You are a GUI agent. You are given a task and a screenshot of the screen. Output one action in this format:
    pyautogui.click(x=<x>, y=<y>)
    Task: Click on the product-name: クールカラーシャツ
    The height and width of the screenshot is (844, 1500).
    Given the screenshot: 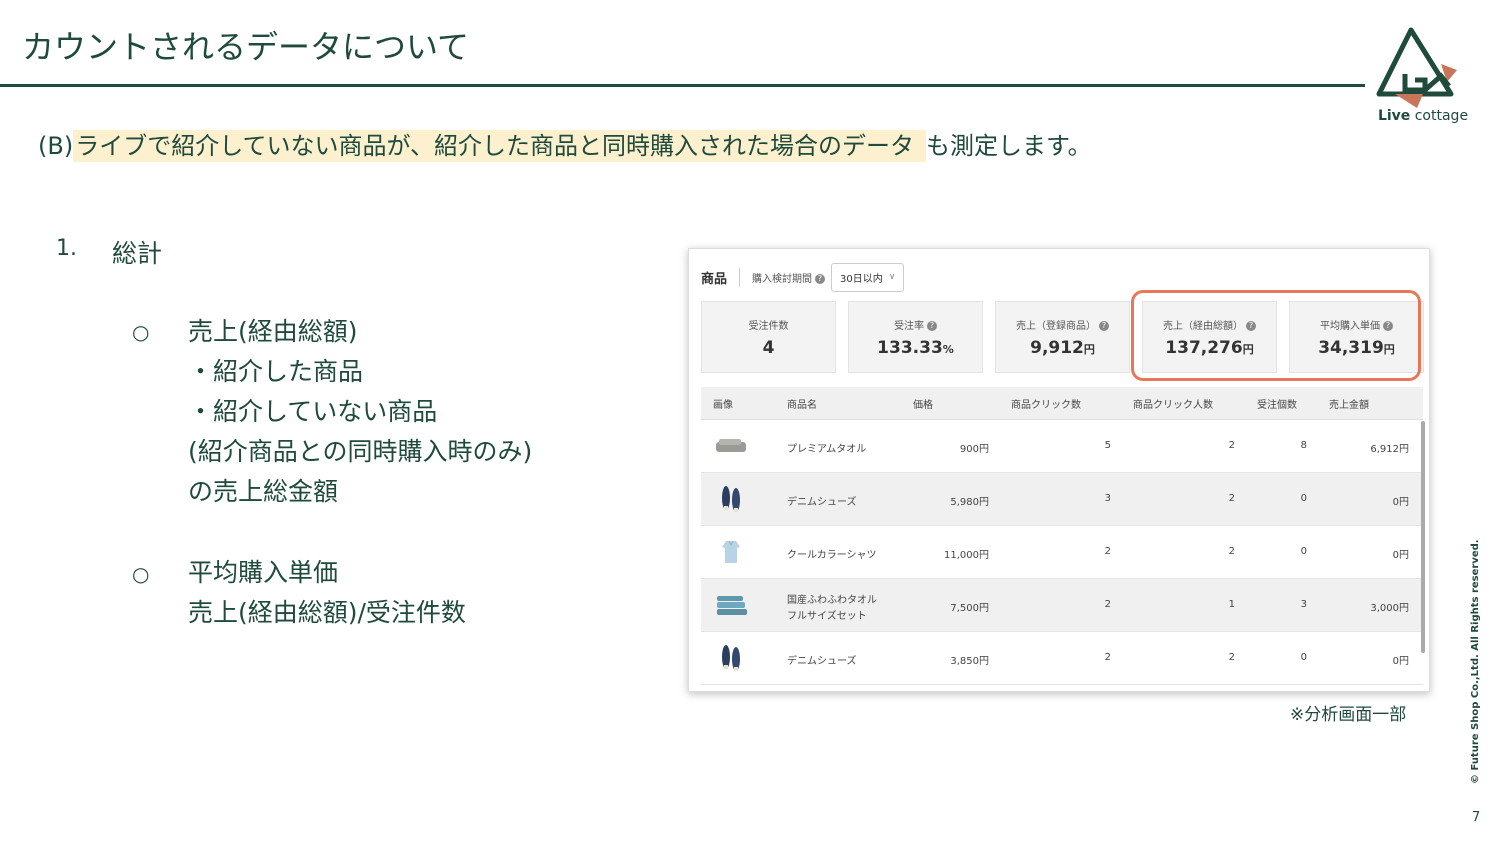 What is the action you would take?
    pyautogui.click(x=832, y=555)
    